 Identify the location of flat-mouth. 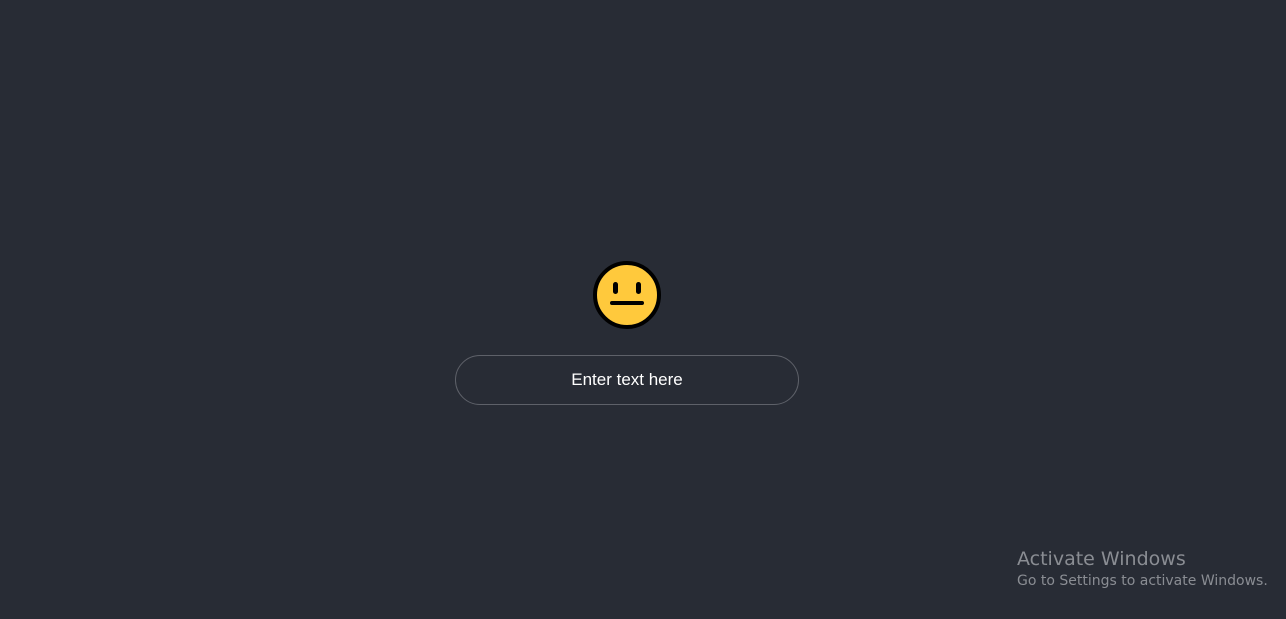
(627, 303).